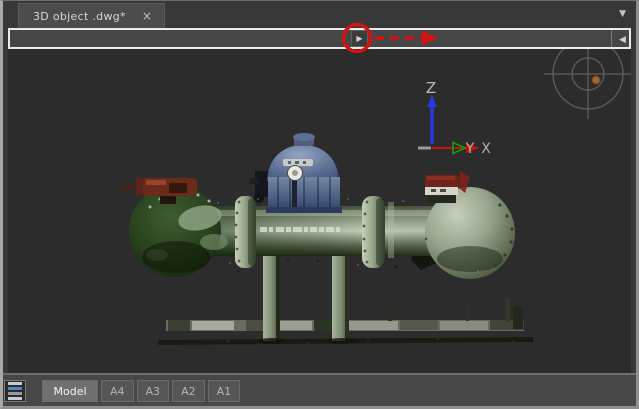 The image size is (639, 409). Describe the element at coordinates (224, 391) in the screenshot. I see `tab-a1: A1` at that location.